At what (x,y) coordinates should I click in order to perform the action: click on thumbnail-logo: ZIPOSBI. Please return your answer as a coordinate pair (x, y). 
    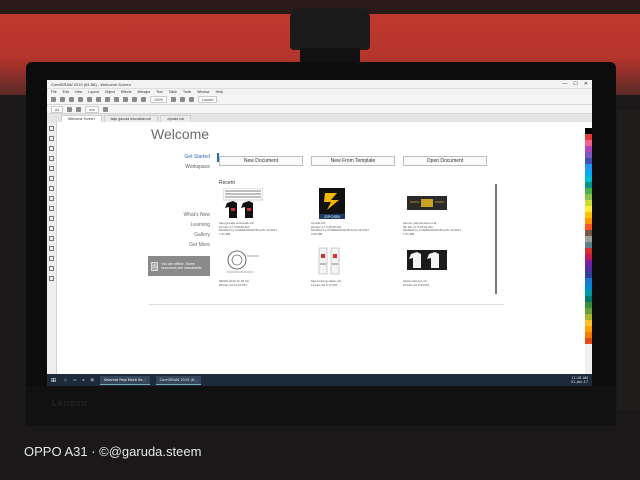
    Looking at the image, I should click on (335, 204).